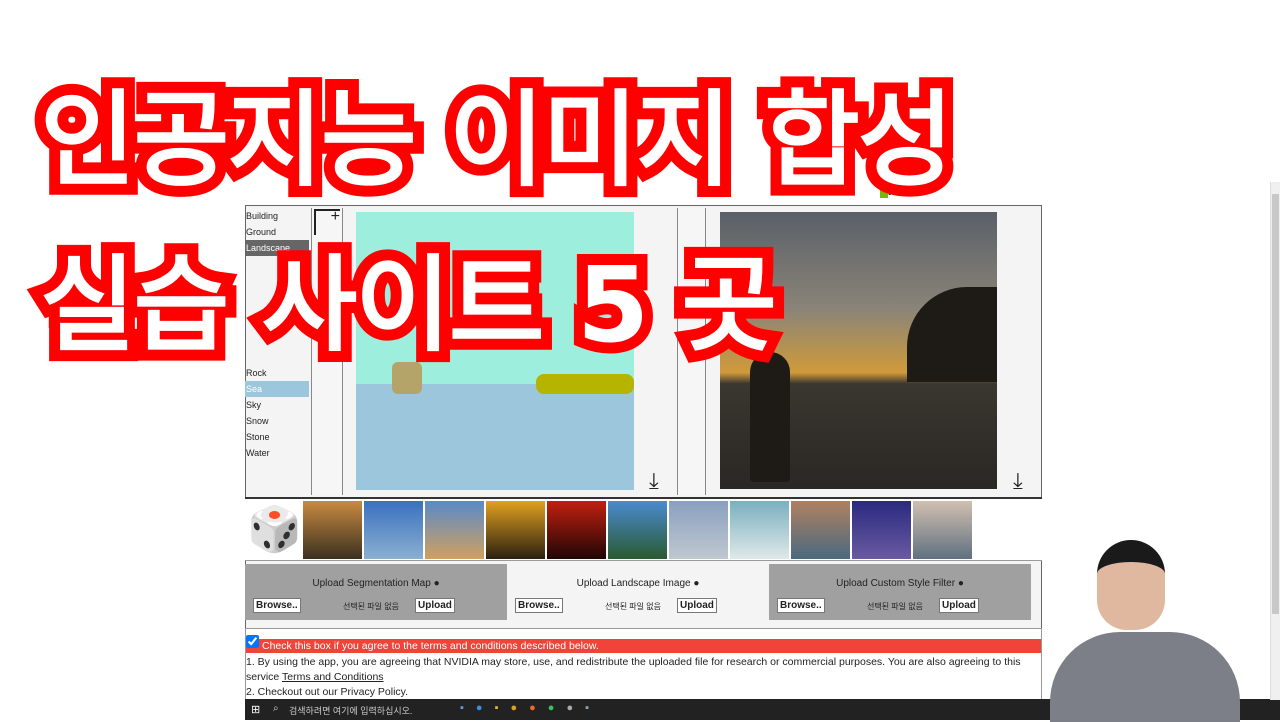 The image size is (1280, 722). I want to click on palette-item: Stone, so click(277, 437).